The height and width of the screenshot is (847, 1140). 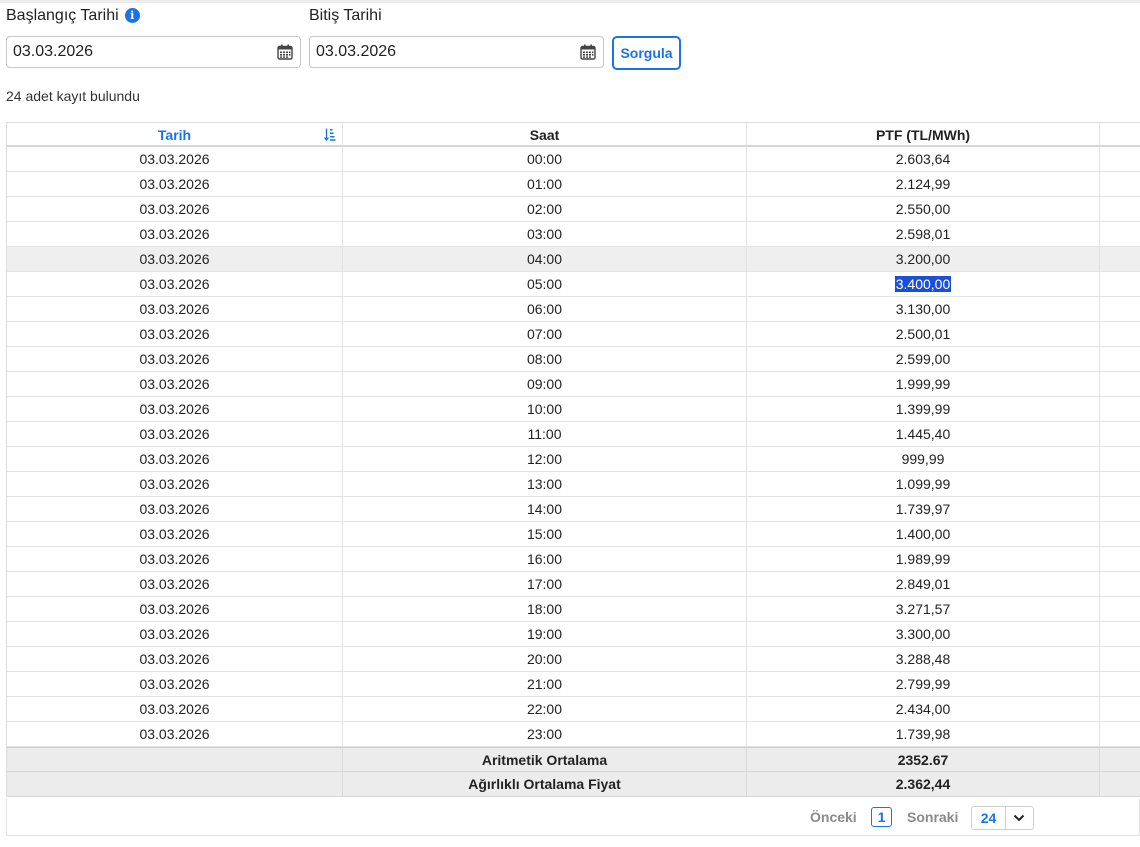 What do you see at coordinates (133, 52) in the screenshot?
I see `start-date-input` at bounding box center [133, 52].